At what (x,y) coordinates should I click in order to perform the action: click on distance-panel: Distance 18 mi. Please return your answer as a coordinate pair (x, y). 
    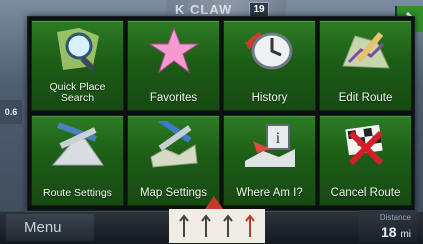
    Looking at the image, I should click on (388, 226).